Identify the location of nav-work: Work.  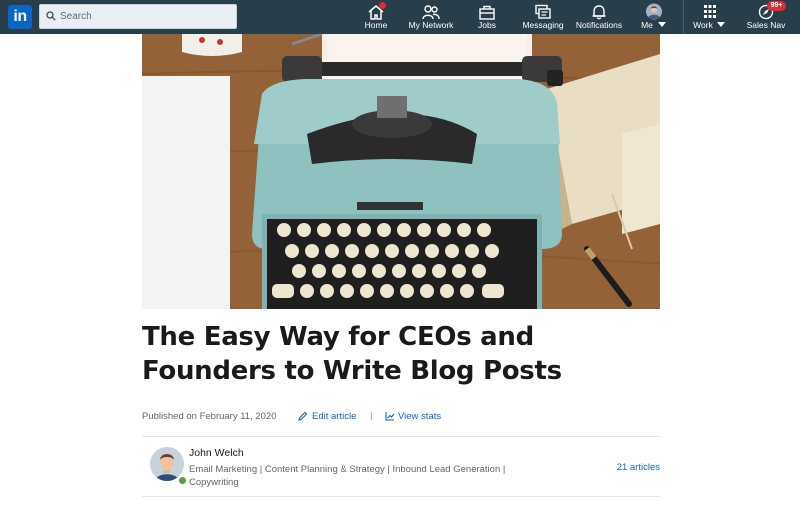
(710, 17).